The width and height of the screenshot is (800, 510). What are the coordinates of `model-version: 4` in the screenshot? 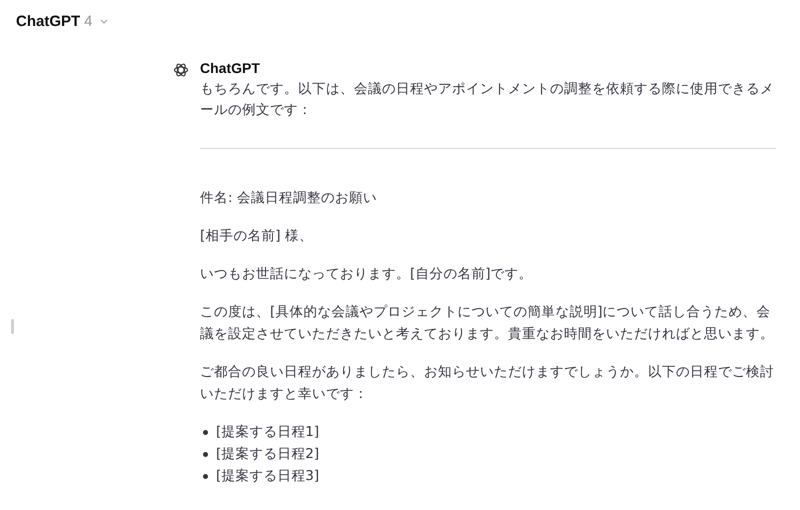 It's located at (88, 21).